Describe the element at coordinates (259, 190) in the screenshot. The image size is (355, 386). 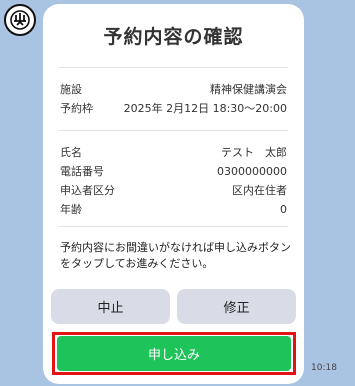
I see `category-value: 区内在住者` at that location.